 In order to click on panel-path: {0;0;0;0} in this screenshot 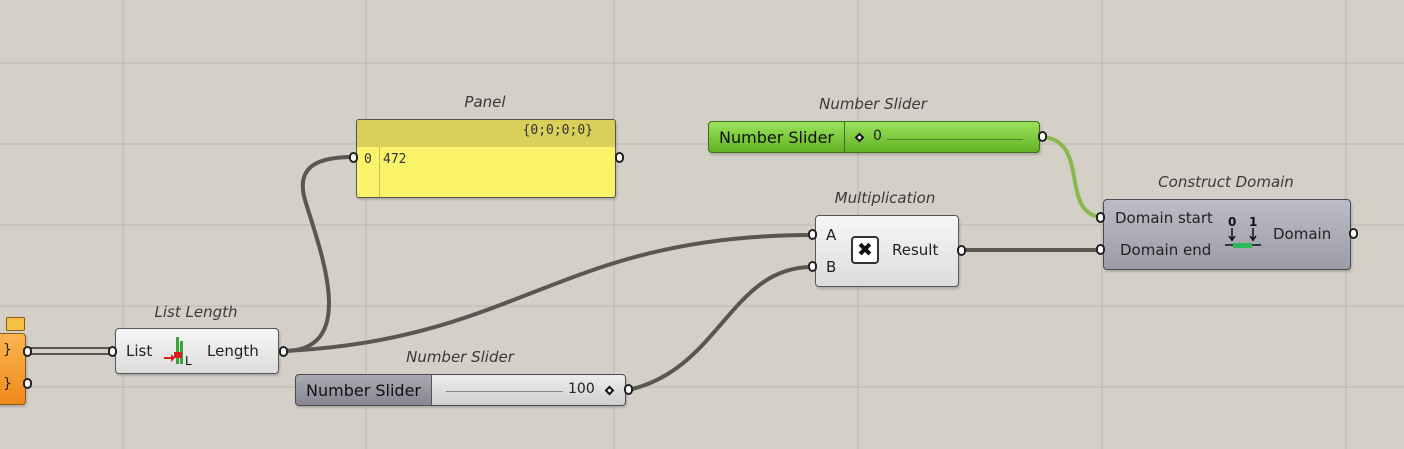, I will do `click(557, 130)`.